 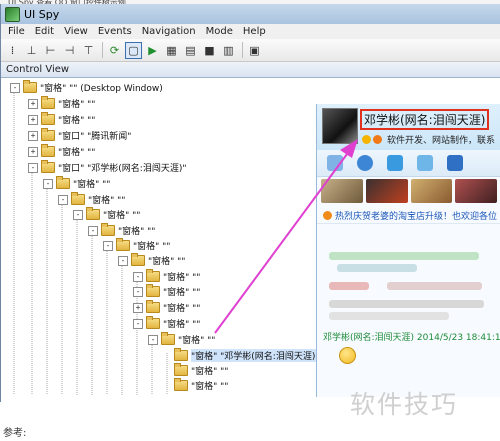 What do you see at coordinates (15, 433) in the screenshot?
I see `caption-text: 参考:` at bounding box center [15, 433].